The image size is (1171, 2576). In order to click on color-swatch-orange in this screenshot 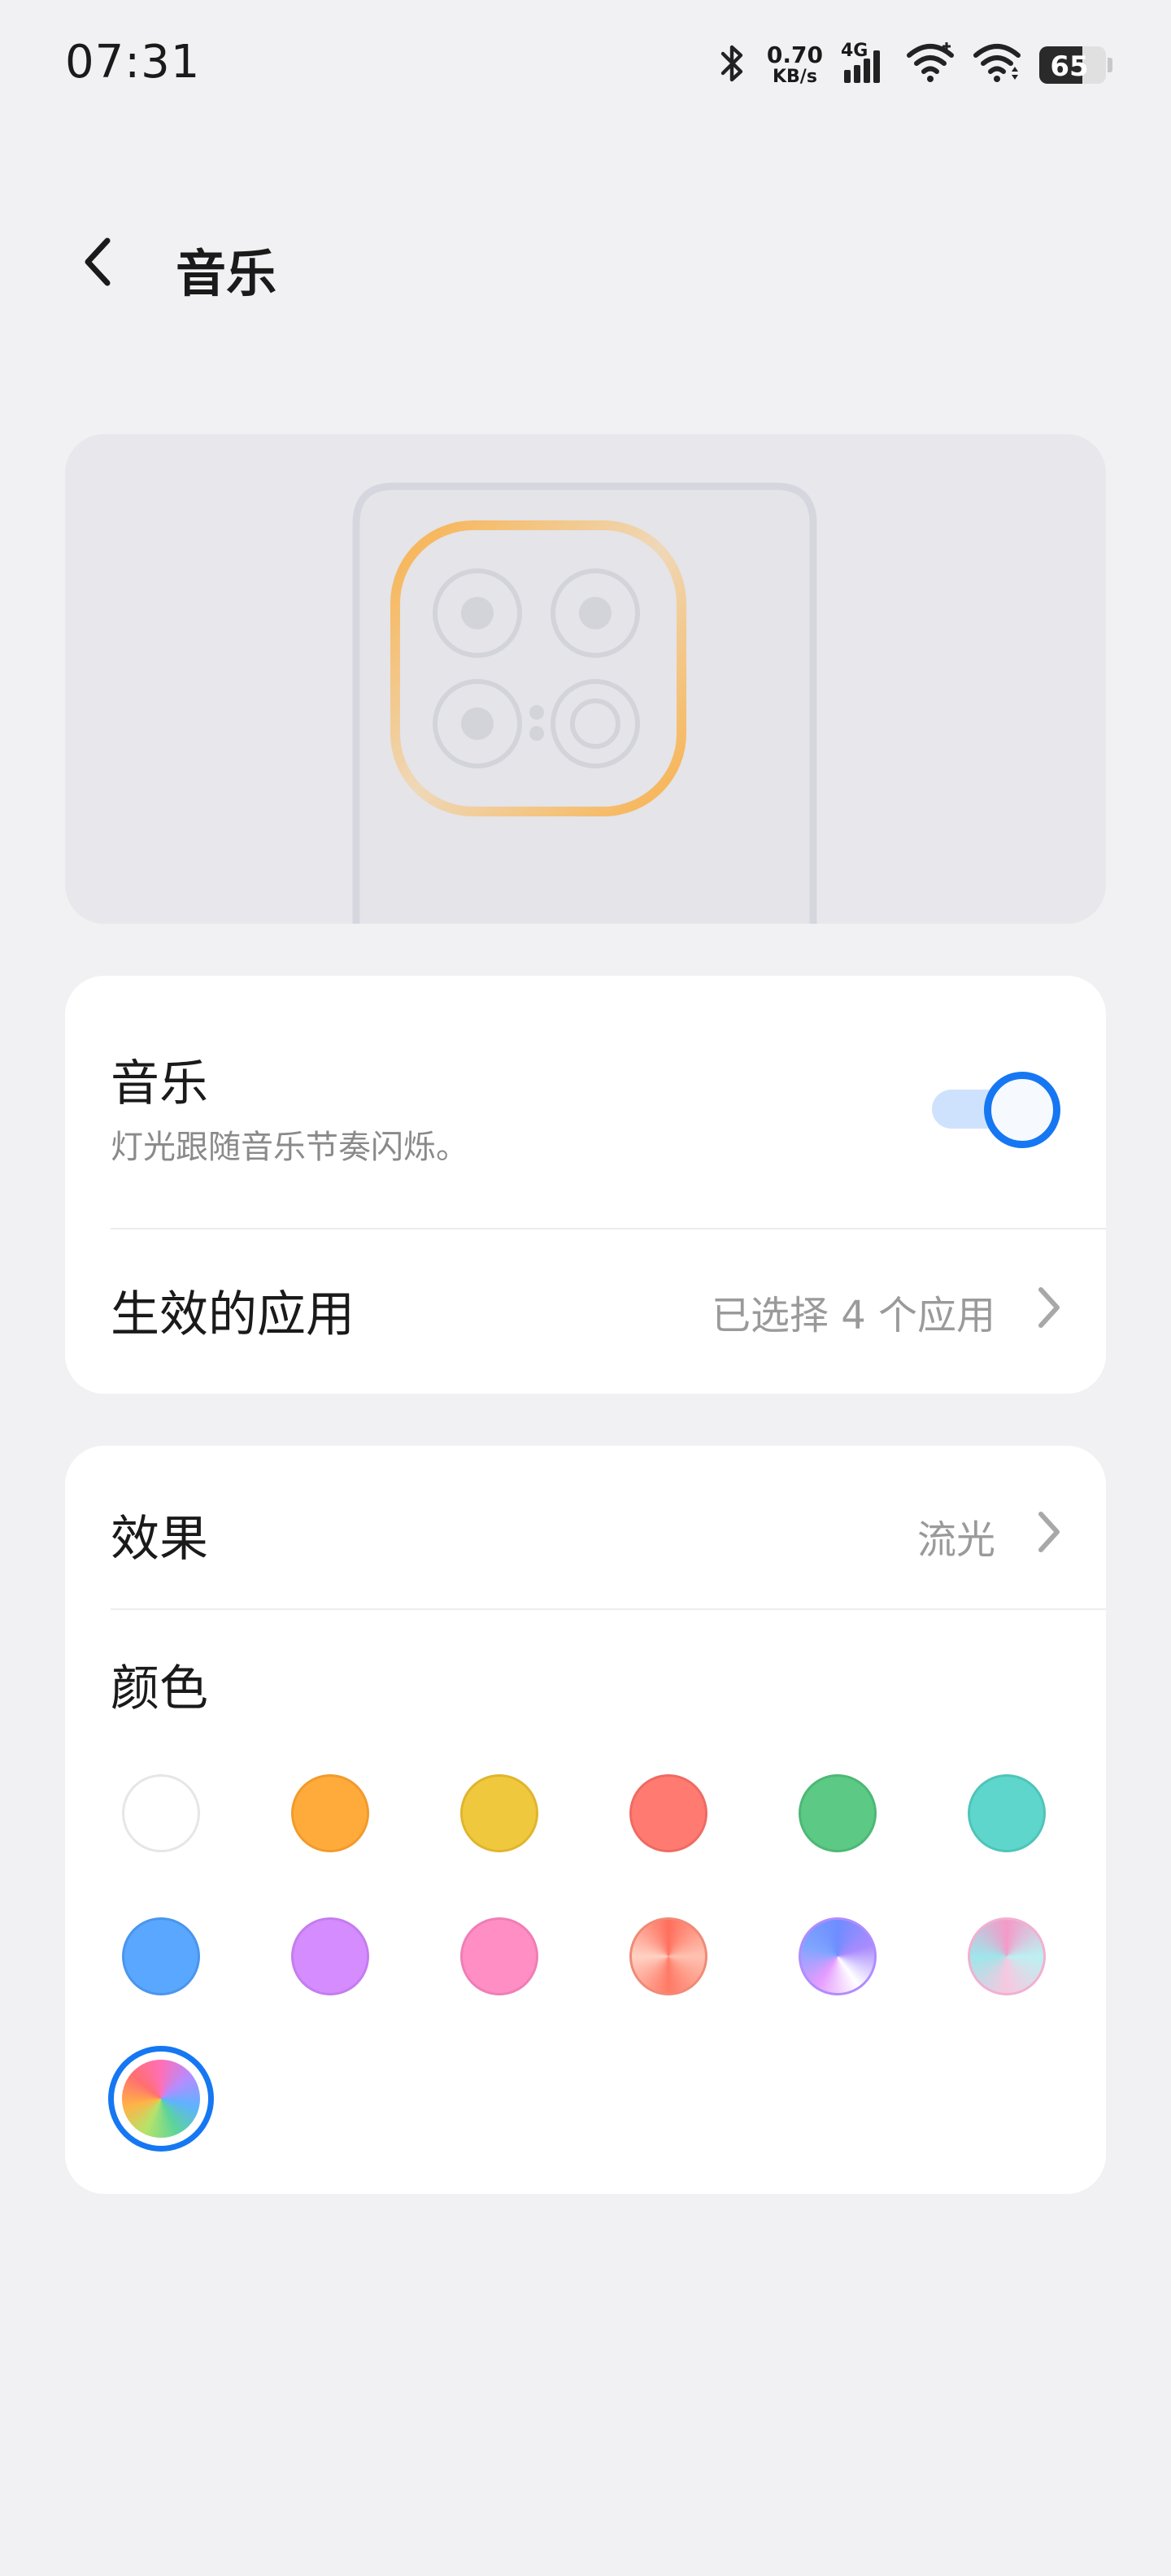, I will do `click(330, 1813)`.